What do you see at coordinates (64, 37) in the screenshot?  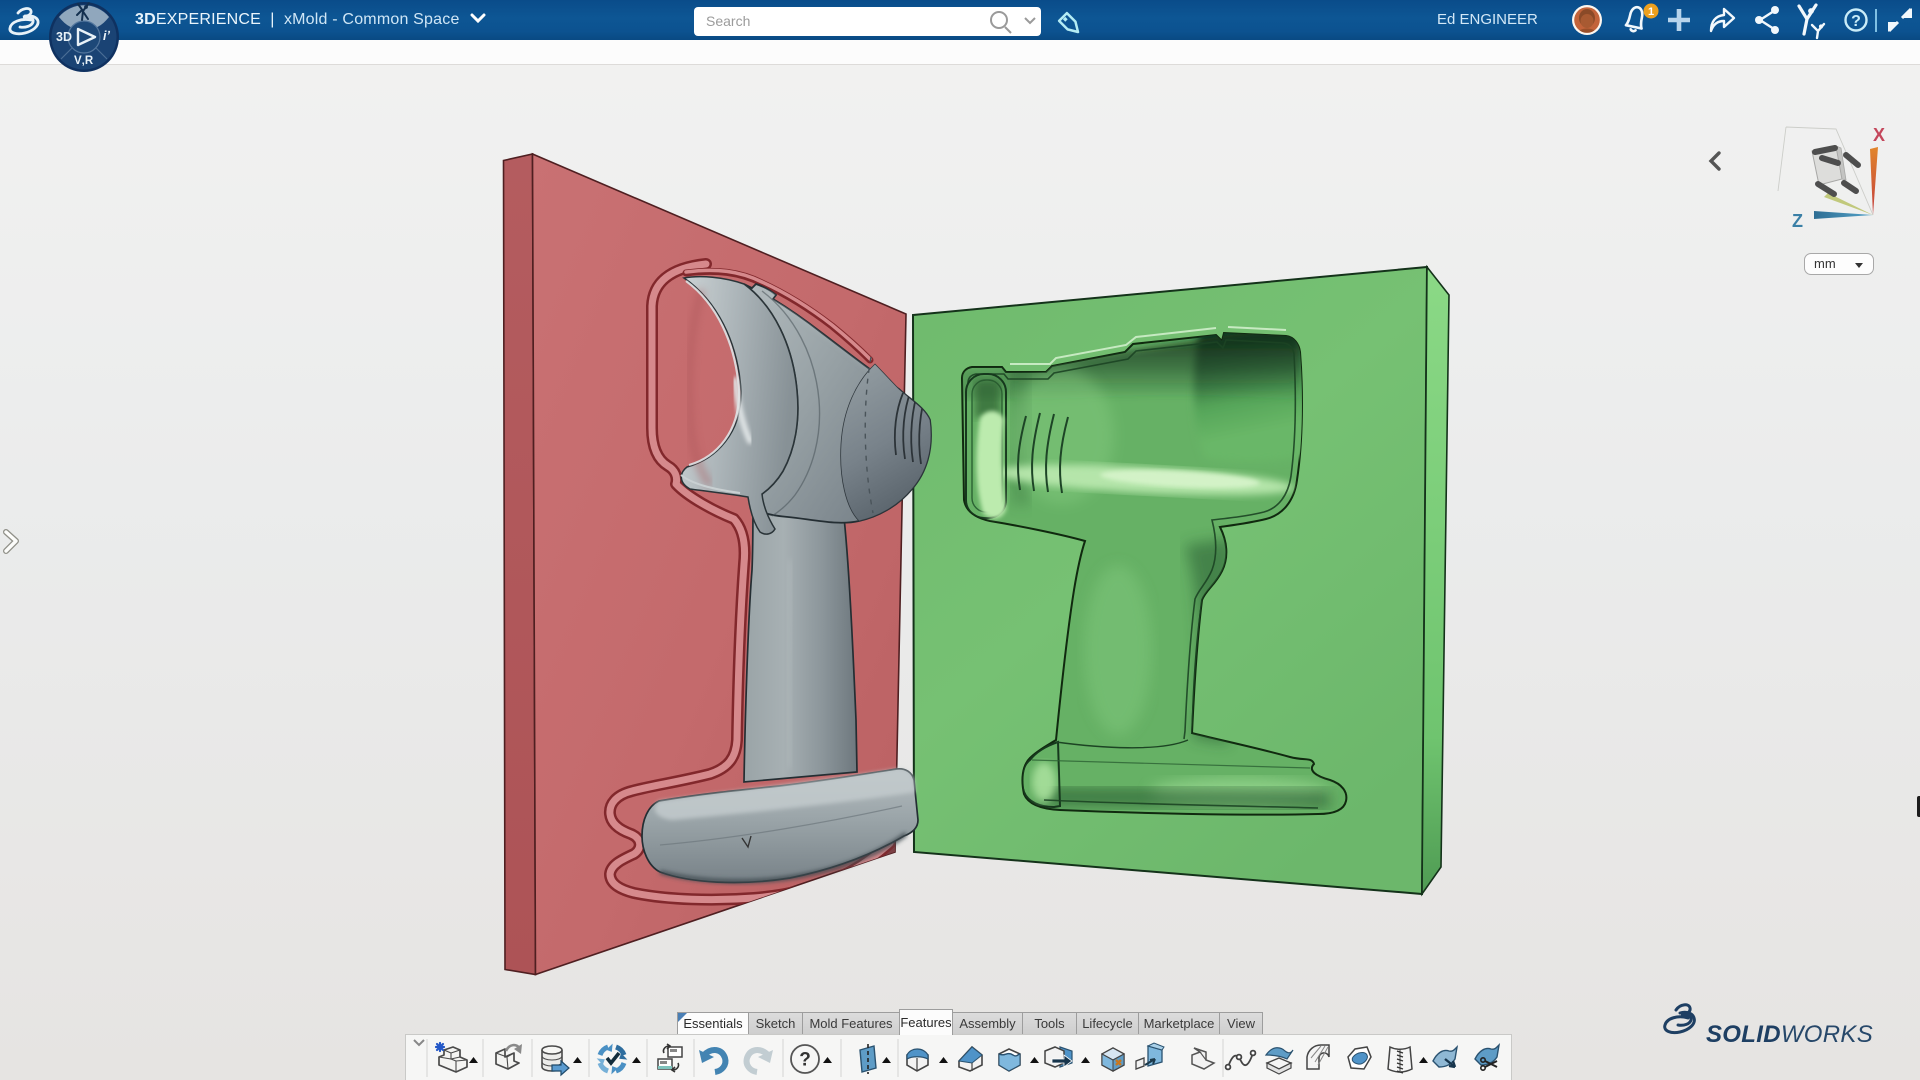 I see `svg-text: 3D` at bounding box center [64, 37].